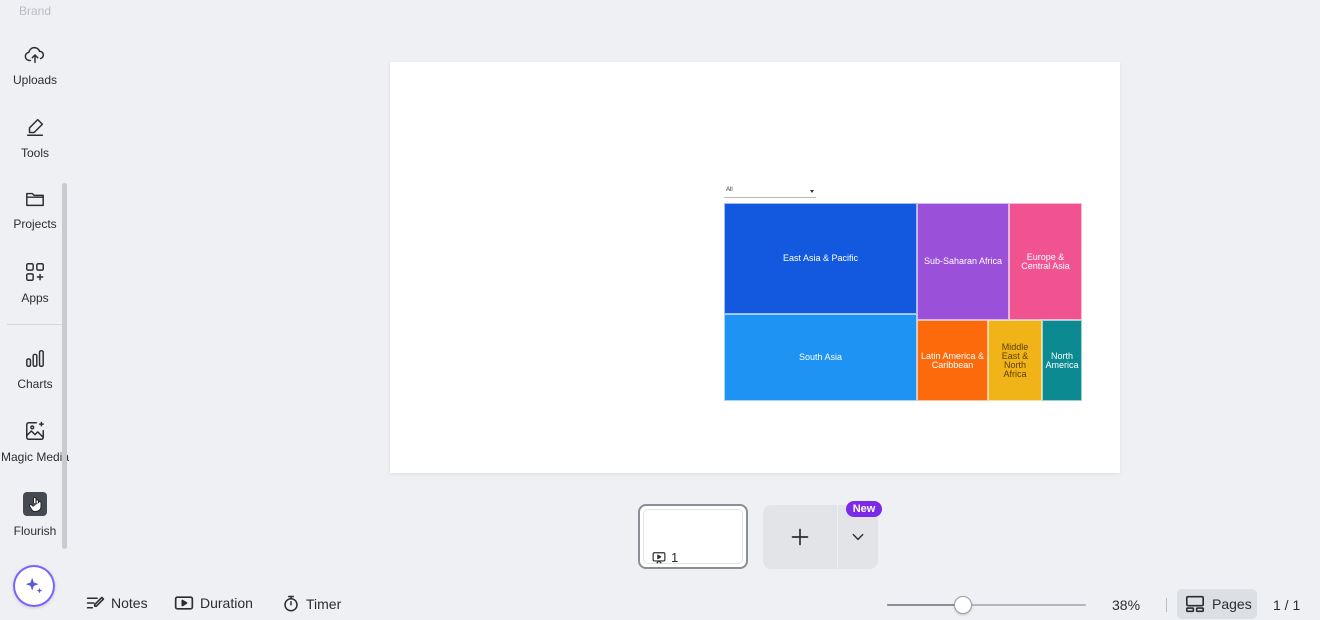 Image resolution: width=1320 pixels, height=620 pixels. What do you see at coordinates (693, 536) in the screenshot?
I see `page-thumbnail: 1` at bounding box center [693, 536].